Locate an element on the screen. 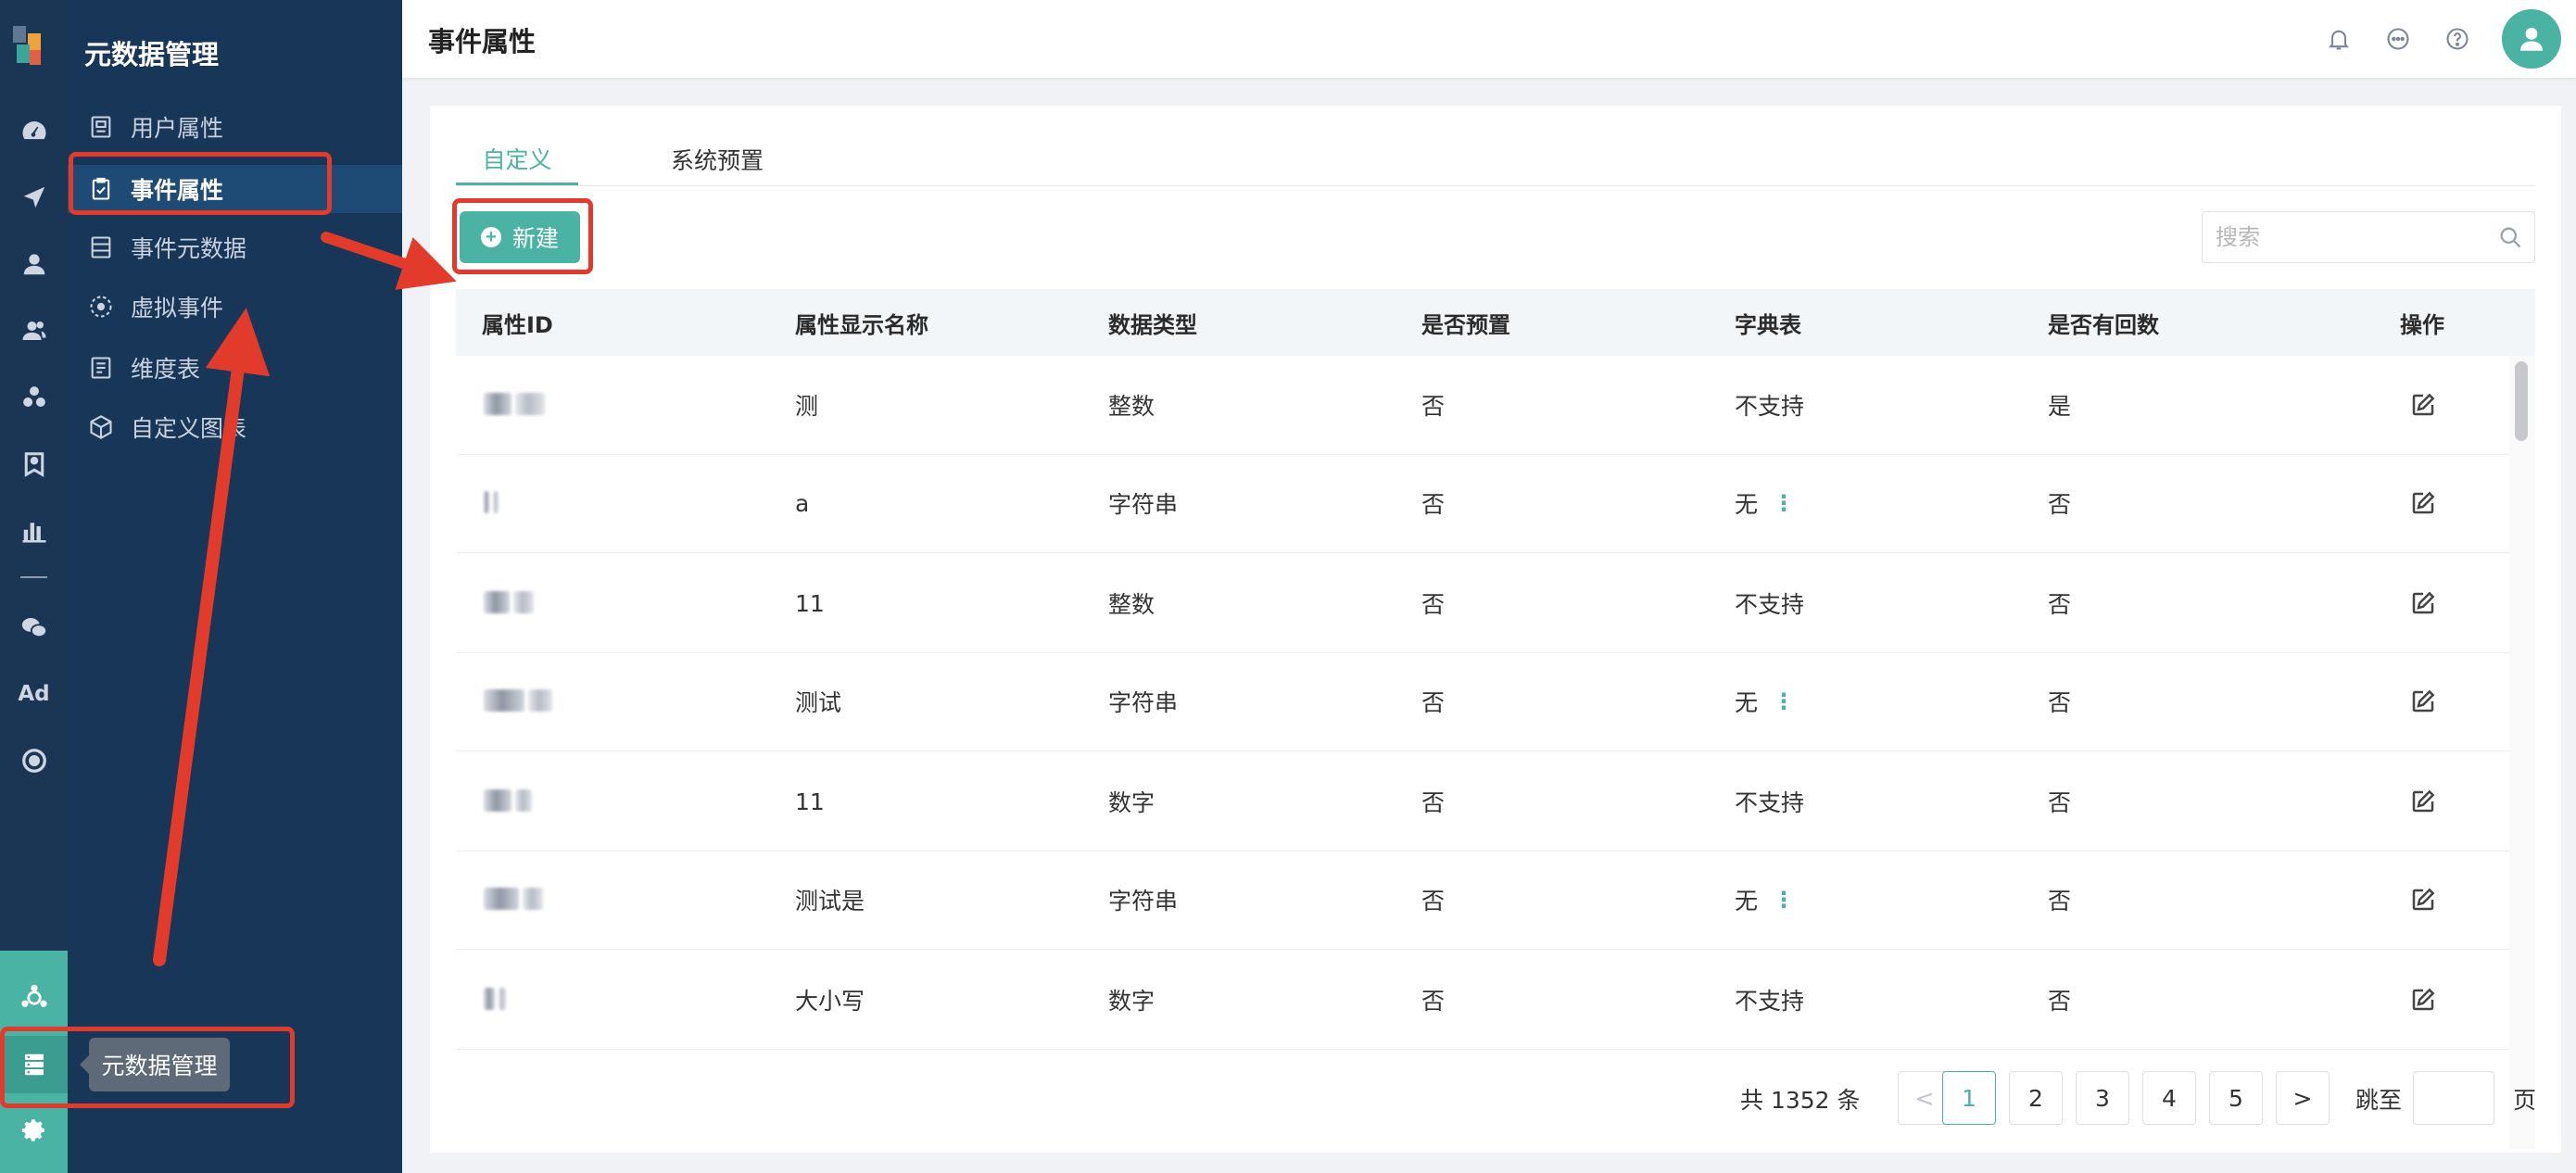 The image size is (2576, 1173). app-logo is located at coordinates (31, 46).